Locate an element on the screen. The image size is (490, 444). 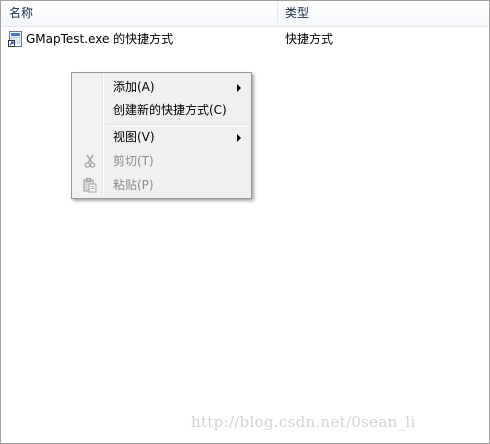
column-header-name: 名称 is located at coordinates (139, 14).